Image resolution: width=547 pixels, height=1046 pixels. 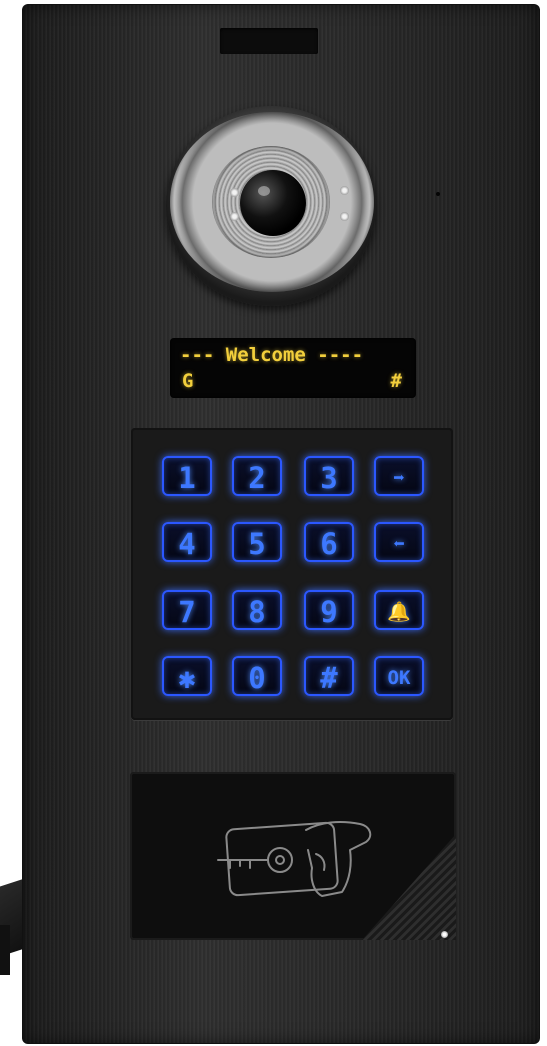 I want to click on camera-lens-icon, so click(x=273, y=203).